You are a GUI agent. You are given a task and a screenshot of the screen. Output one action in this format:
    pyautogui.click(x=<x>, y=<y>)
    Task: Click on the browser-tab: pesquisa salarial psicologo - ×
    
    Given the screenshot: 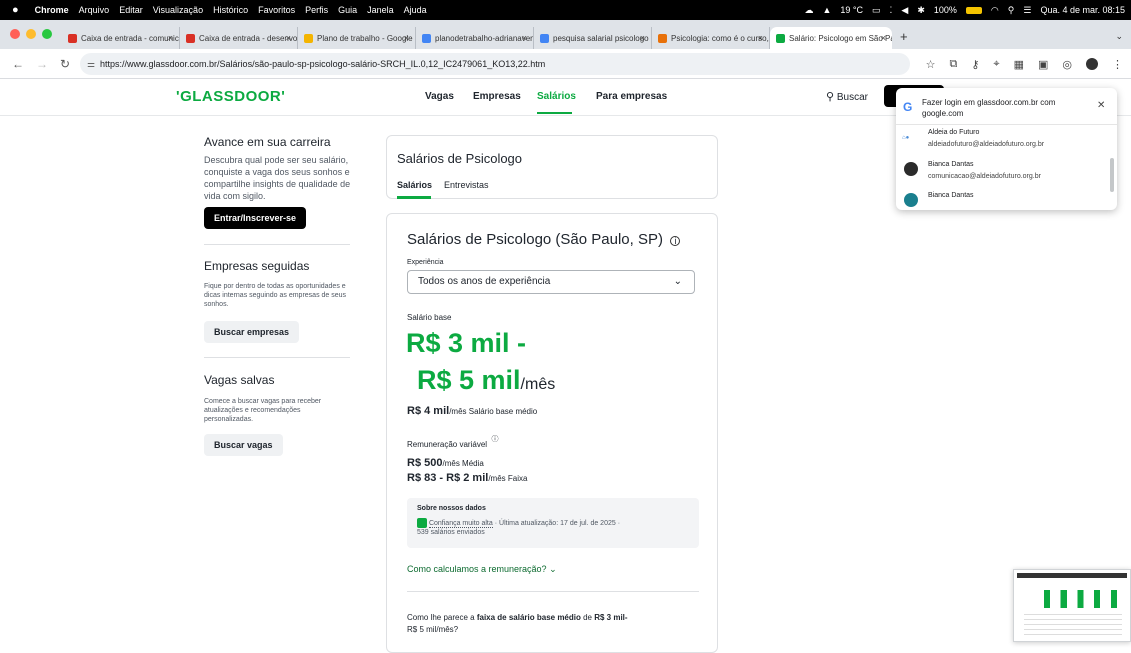 What is the action you would take?
    pyautogui.click(x=593, y=38)
    